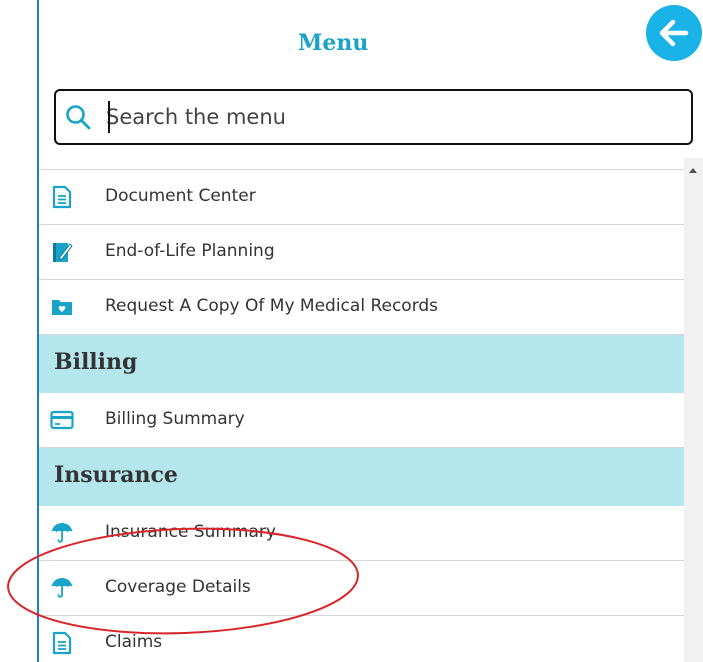 The width and height of the screenshot is (703, 662). Describe the element at coordinates (175, 419) in the screenshot. I see `menu-item-label: Billing Summary` at that location.